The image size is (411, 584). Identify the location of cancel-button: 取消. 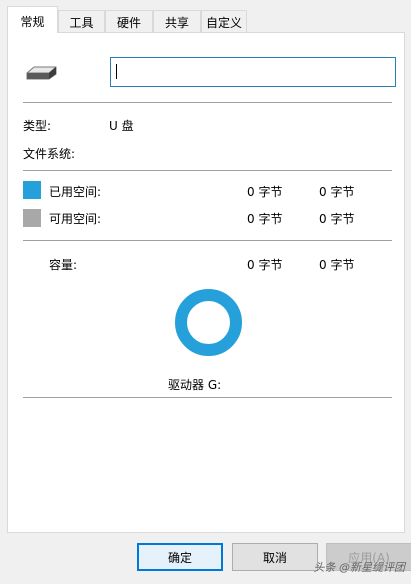
(275, 557).